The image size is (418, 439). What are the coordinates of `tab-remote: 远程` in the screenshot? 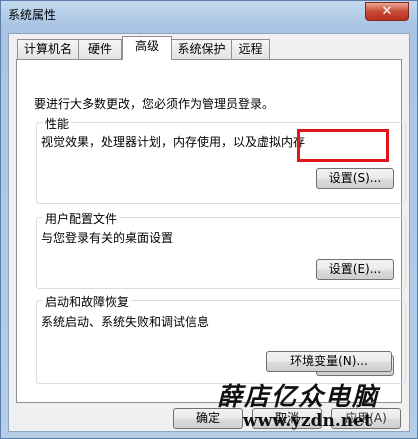 It's located at (250, 49).